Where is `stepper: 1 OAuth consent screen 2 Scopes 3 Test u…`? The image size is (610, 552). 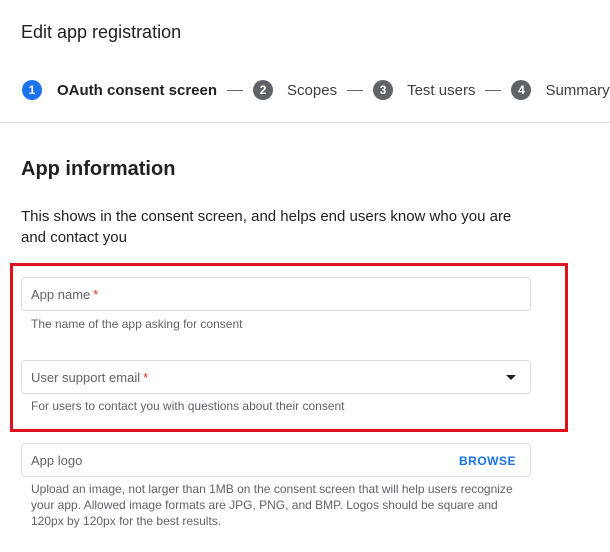 stepper: 1 OAuth consent screen 2 Scopes 3 Test u… is located at coordinates (316, 90).